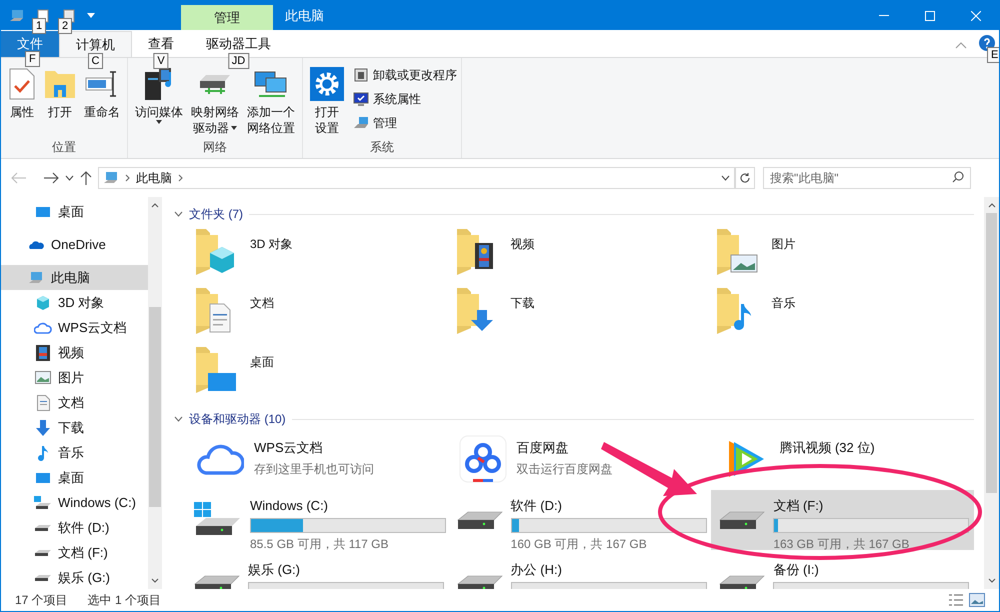 Image resolution: width=1000 pixels, height=612 pixels. Describe the element at coordinates (271, 260) in the screenshot. I see `folder-label: 3D 对象` at that location.